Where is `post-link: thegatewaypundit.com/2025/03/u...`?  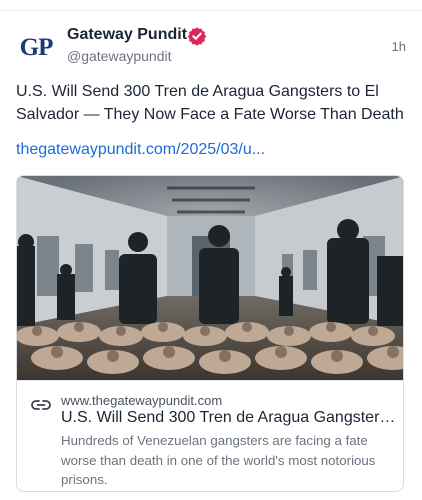
post-link: thegatewaypundit.com/2025/03/u... is located at coordinates (140, 150).